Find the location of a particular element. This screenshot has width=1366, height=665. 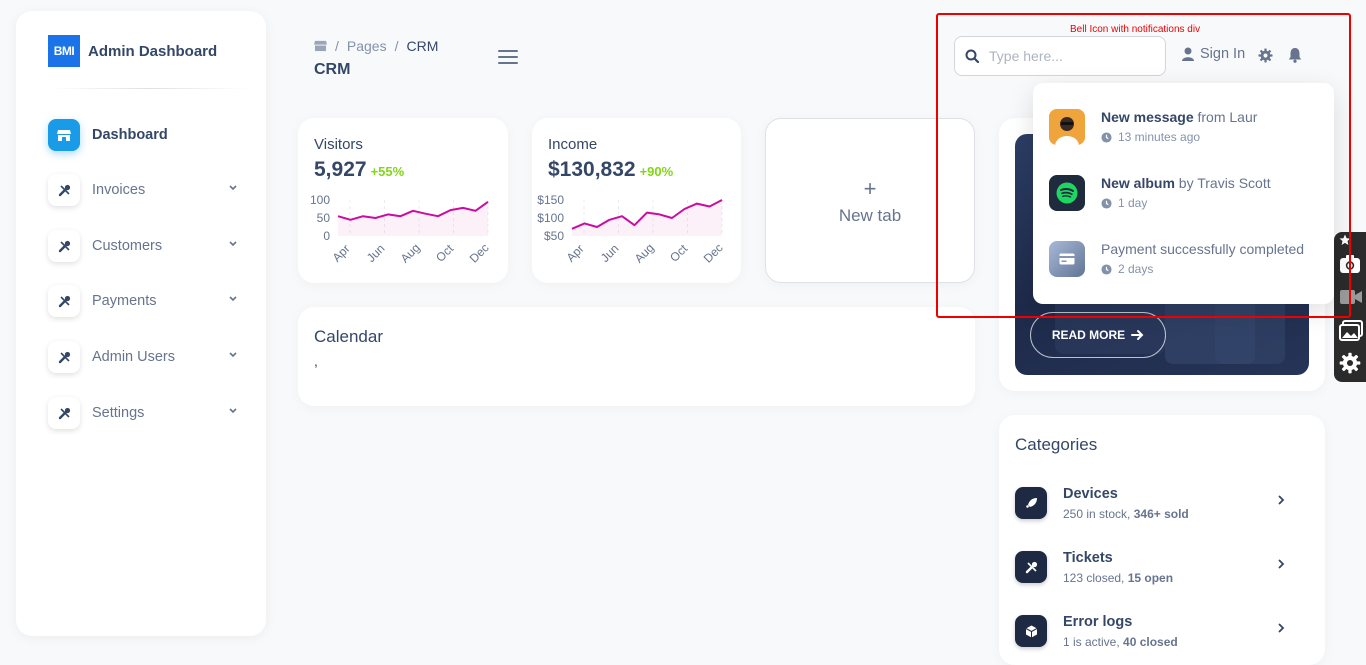

brand-logo: BMI is located at coordinates (64, 51).